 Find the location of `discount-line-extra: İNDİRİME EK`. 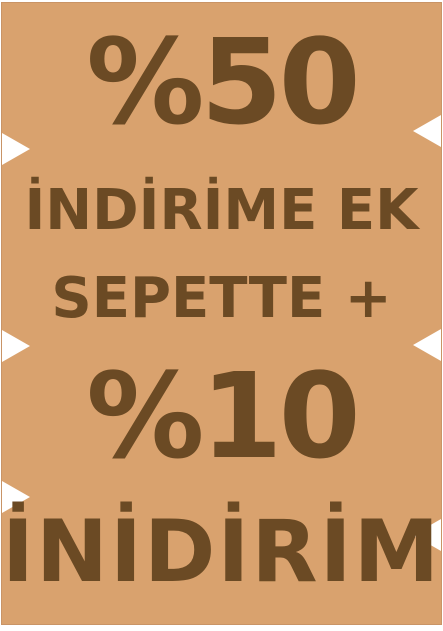

discount-line-extra: İNDİRİME EK is located at coordinates (221, 210).